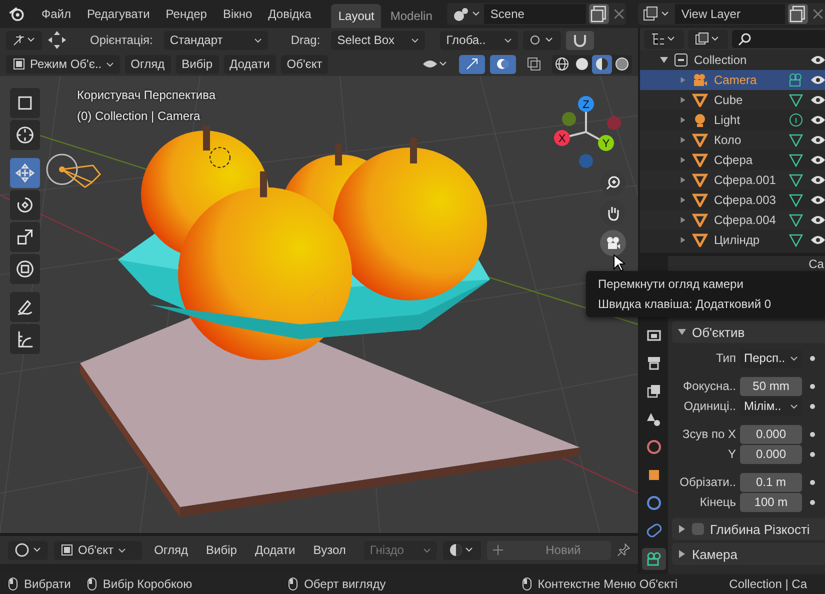 Image resolution: width=825 pixels, height=594 pixels. I want to click on outliner-row: Сфера.003, so click(732, 200).